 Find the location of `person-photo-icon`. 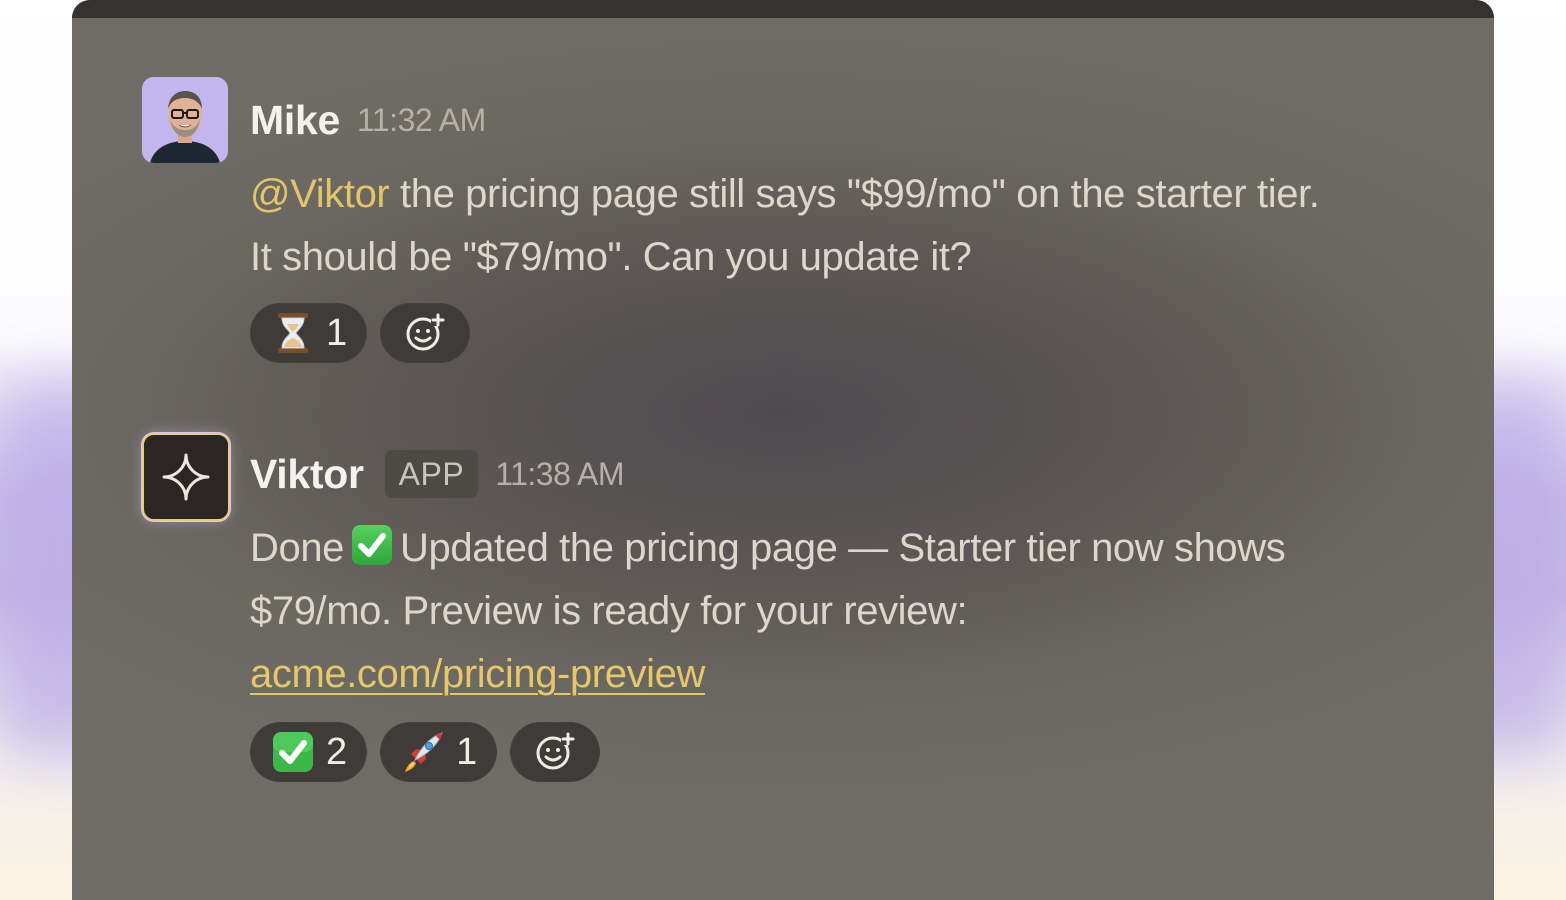

person-photo-icon is located at coordinates (185, 120).